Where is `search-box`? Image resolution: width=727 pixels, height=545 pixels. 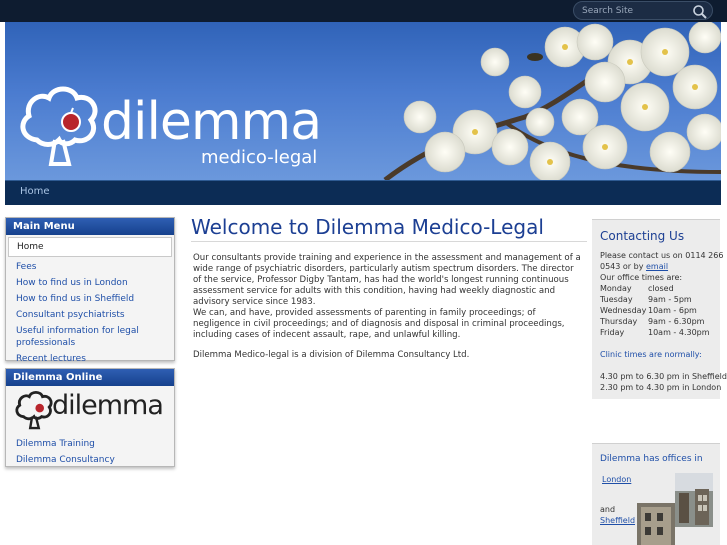 search-box is located at coordinates (643, 10).